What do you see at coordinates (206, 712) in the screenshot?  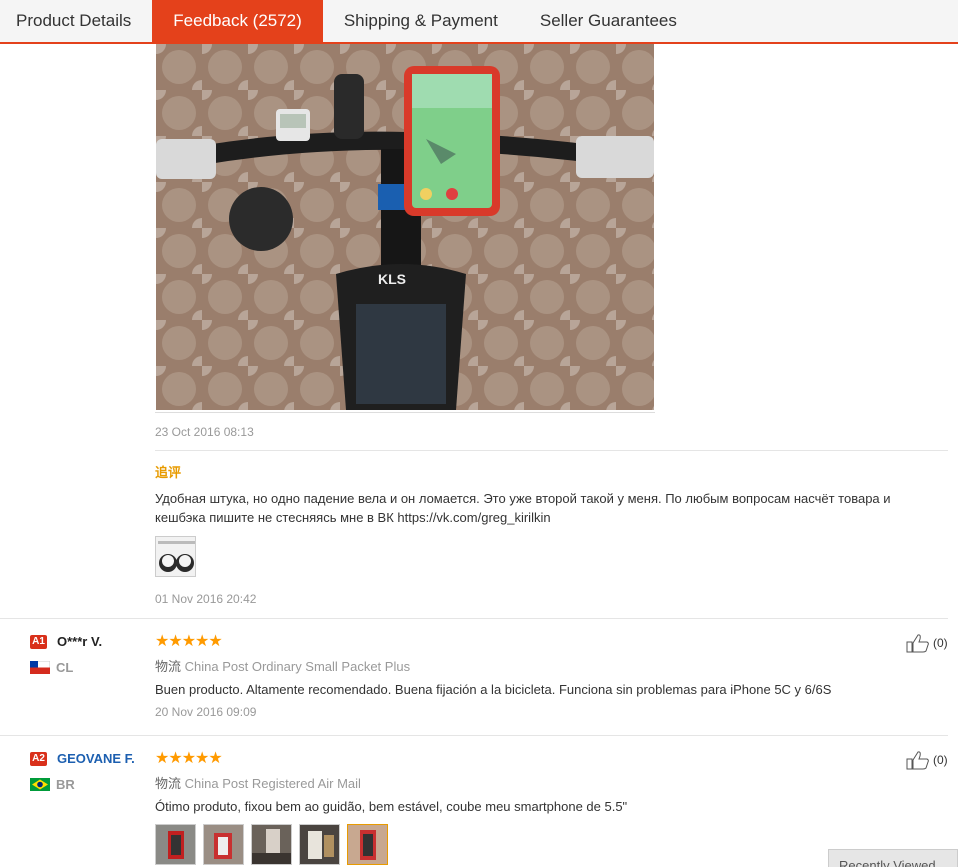 I see `review-date: 20 Nov 2016 09:09` at bounding box center [206, 712].